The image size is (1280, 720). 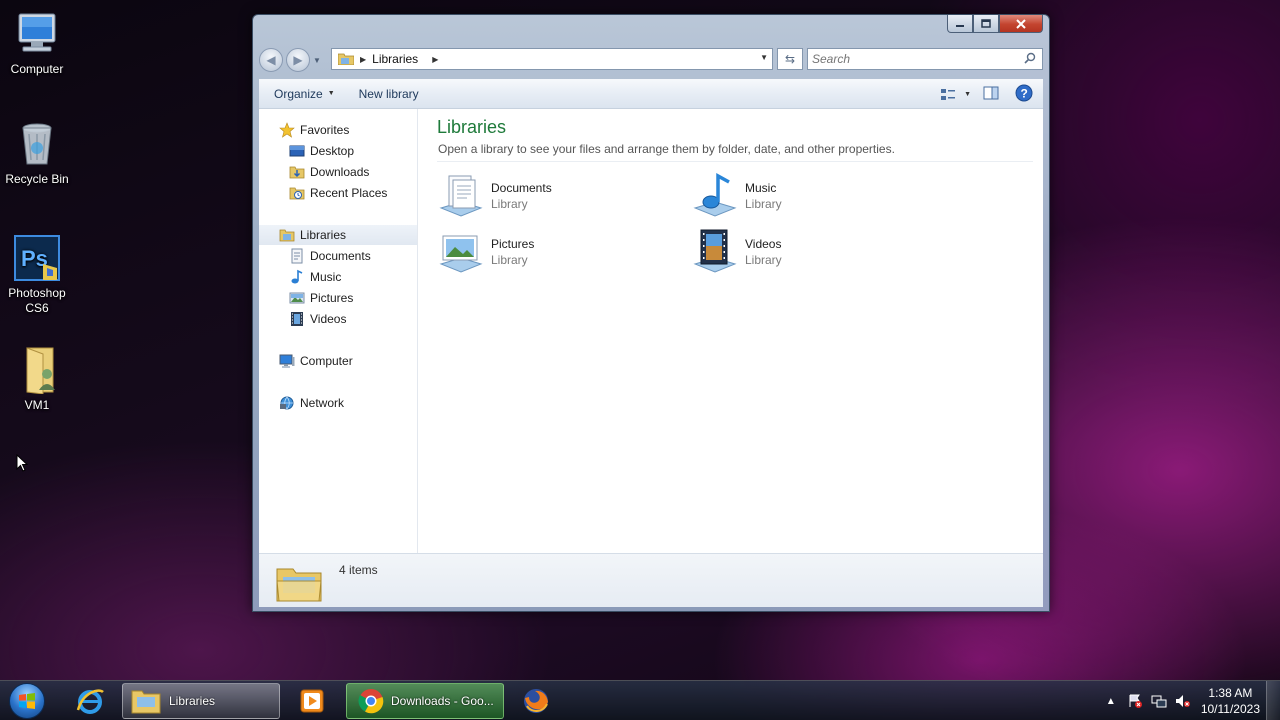 I want to click on nav-pictures: Pictures, so click(x=338, y=298).